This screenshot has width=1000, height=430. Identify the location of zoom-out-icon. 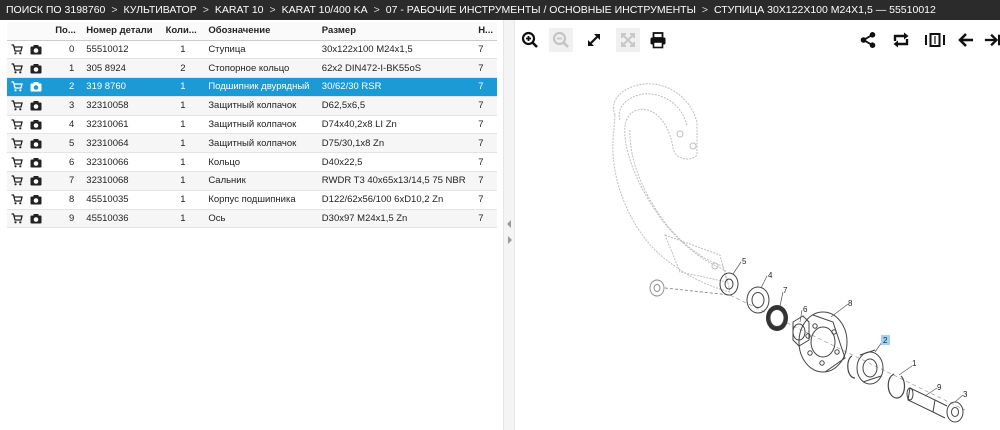
(561, 40).